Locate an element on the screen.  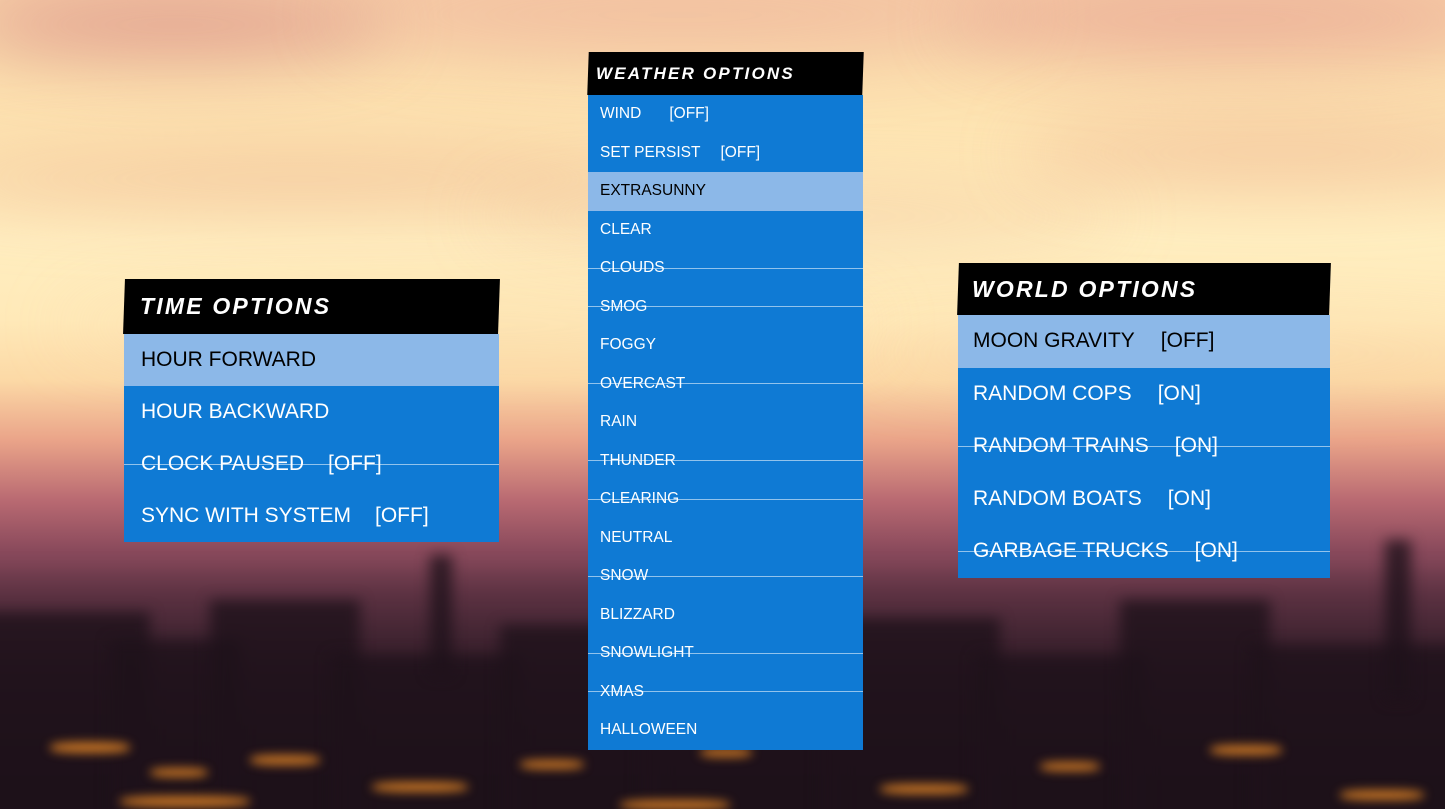
menu-item-thunder: THUNDER is located at coordinates (725, 460).